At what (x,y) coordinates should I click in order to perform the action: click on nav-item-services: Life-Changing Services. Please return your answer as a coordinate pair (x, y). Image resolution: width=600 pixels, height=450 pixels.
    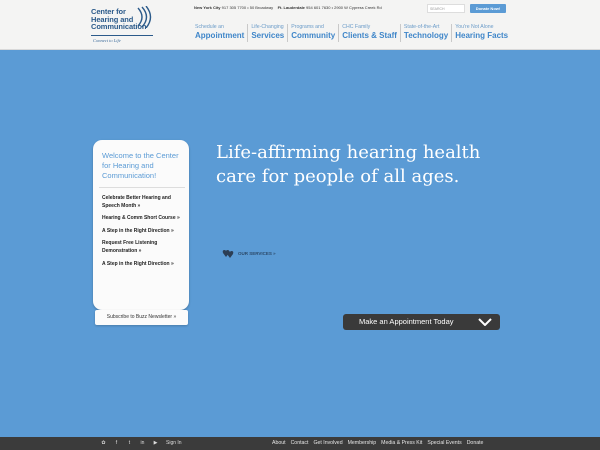
    Looking at the image, I should click on (268, 33).